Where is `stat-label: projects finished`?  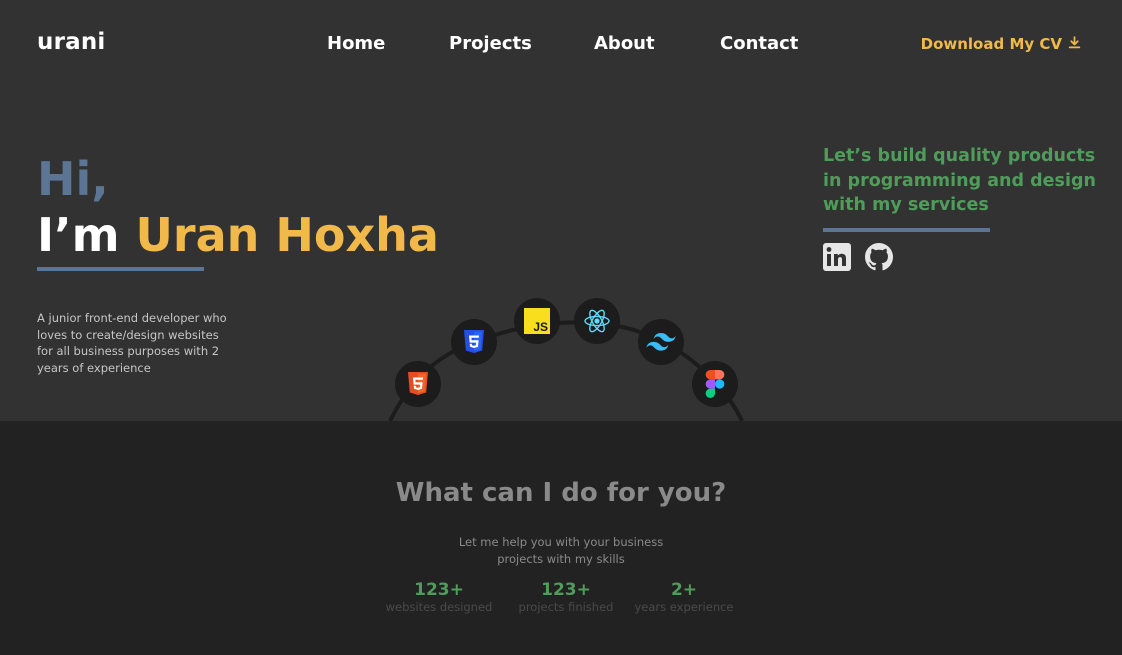
stat-label: projects finished is located at coordinates (566, 607).